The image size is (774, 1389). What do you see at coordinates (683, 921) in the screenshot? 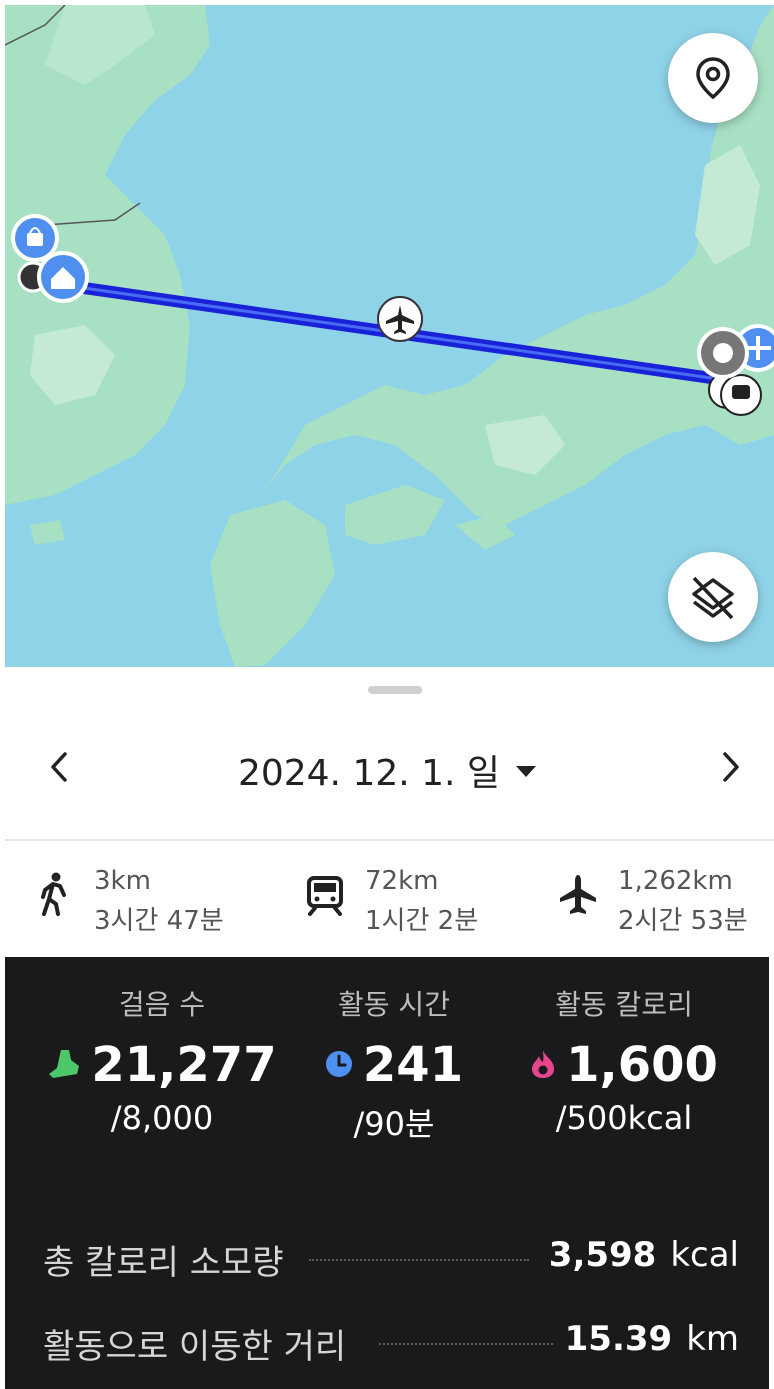
I see `flight-duration: 2시간 53분` at bounding box center [683, 921].